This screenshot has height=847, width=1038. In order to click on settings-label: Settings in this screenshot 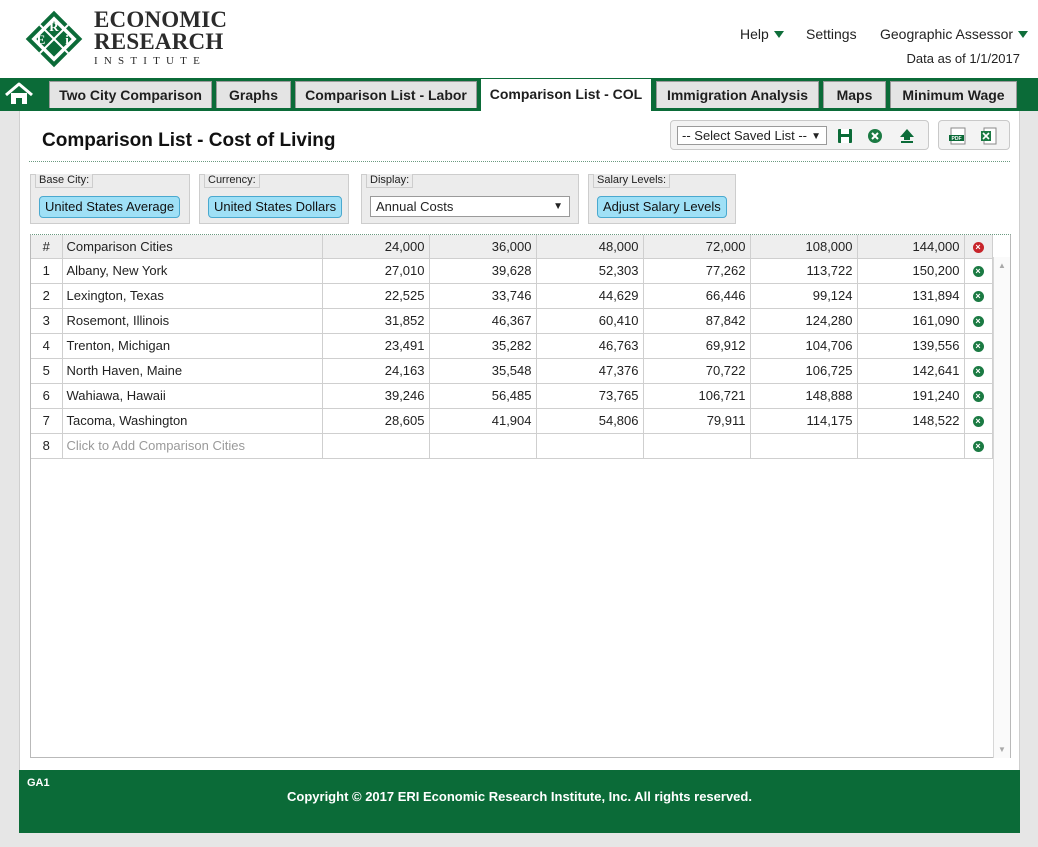, I will do `click(831, 34)`.